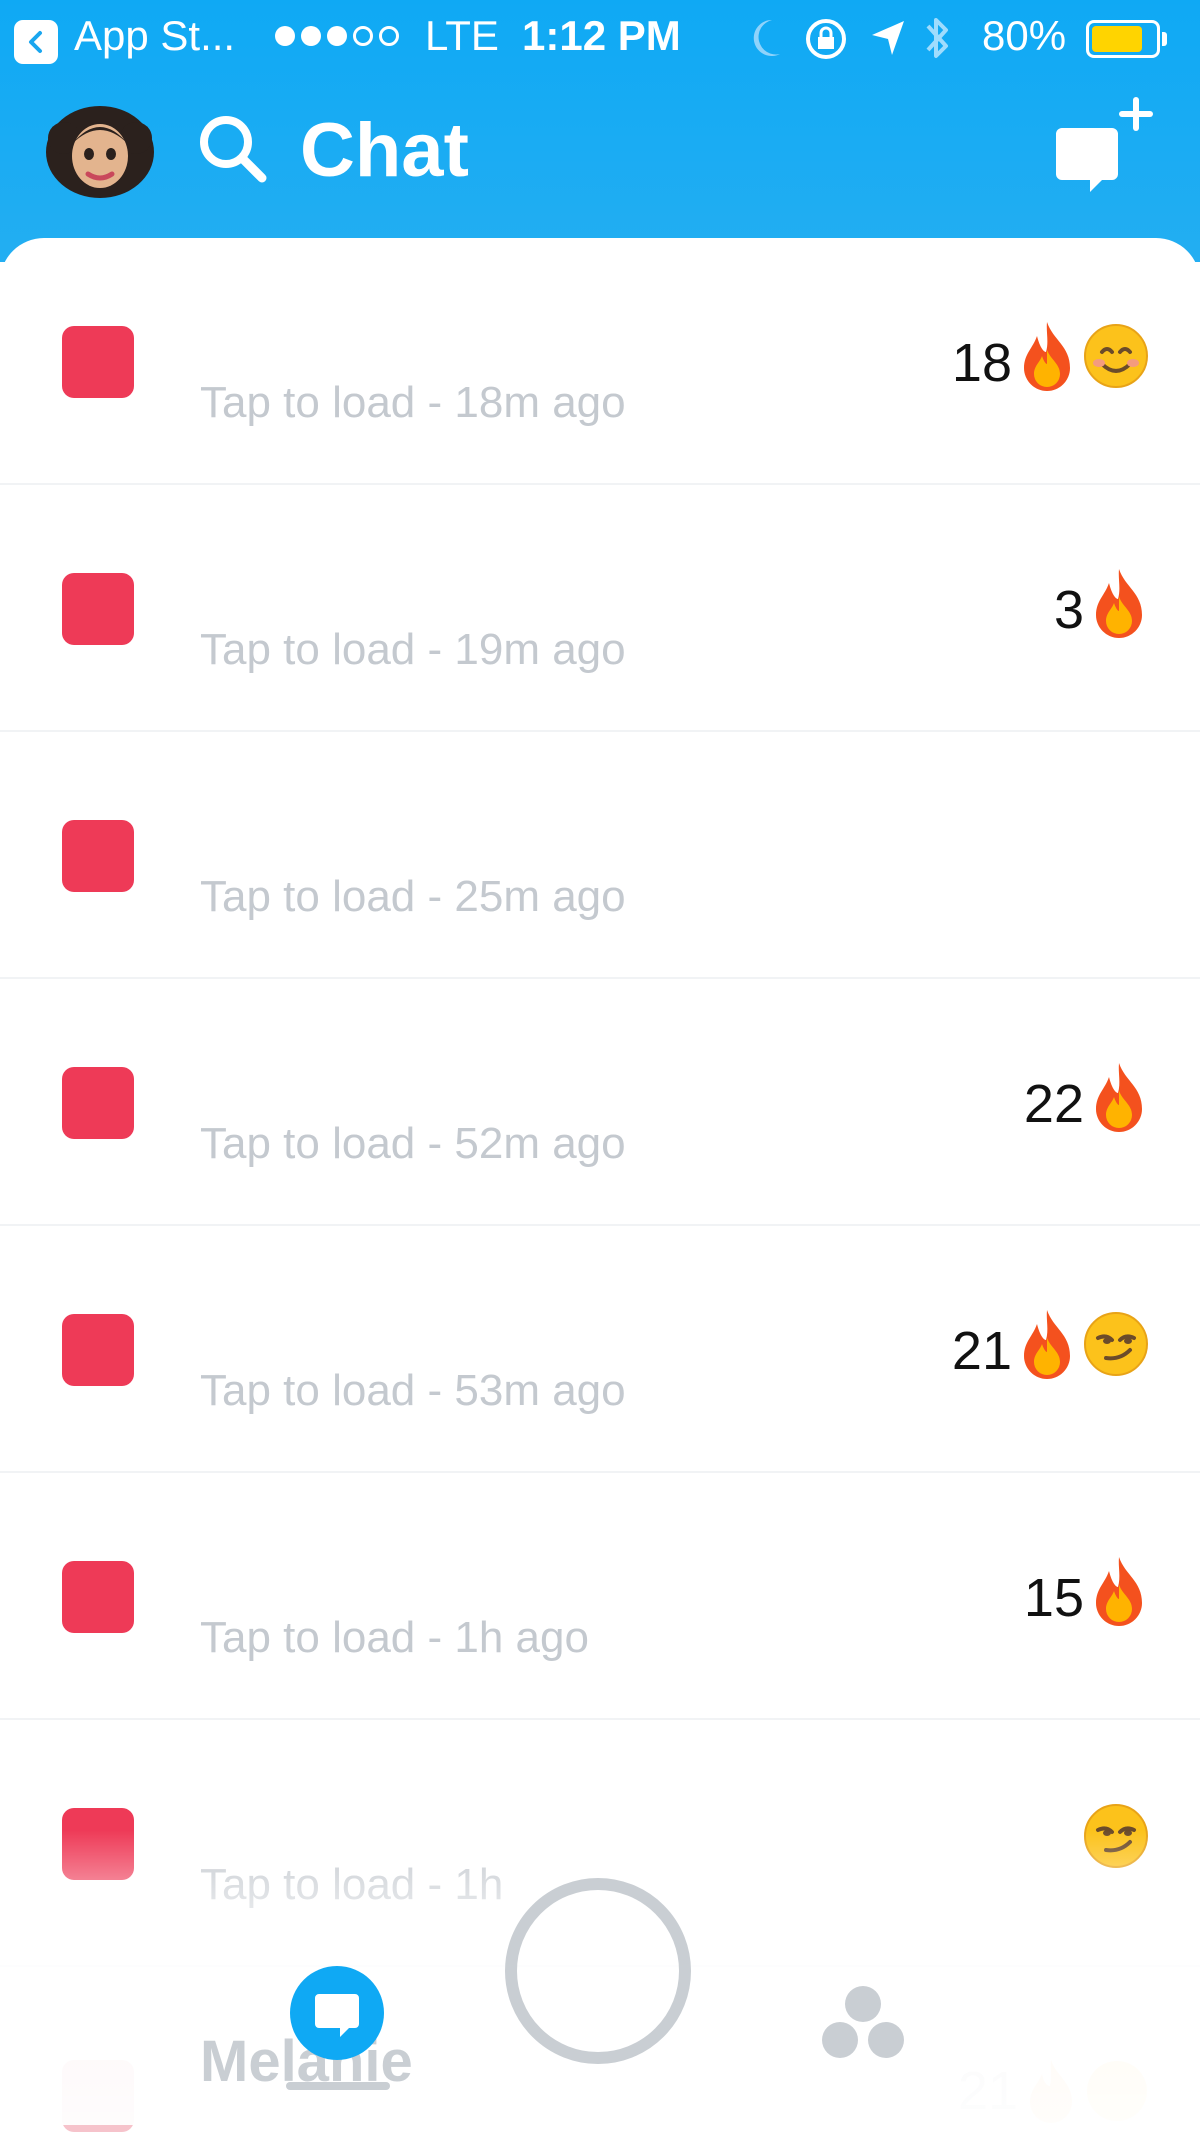 This screenshot has height=2132, width=1200. I want to click on status-bar: App St... LTE 1:12 PM 80%, so click(600, 39).